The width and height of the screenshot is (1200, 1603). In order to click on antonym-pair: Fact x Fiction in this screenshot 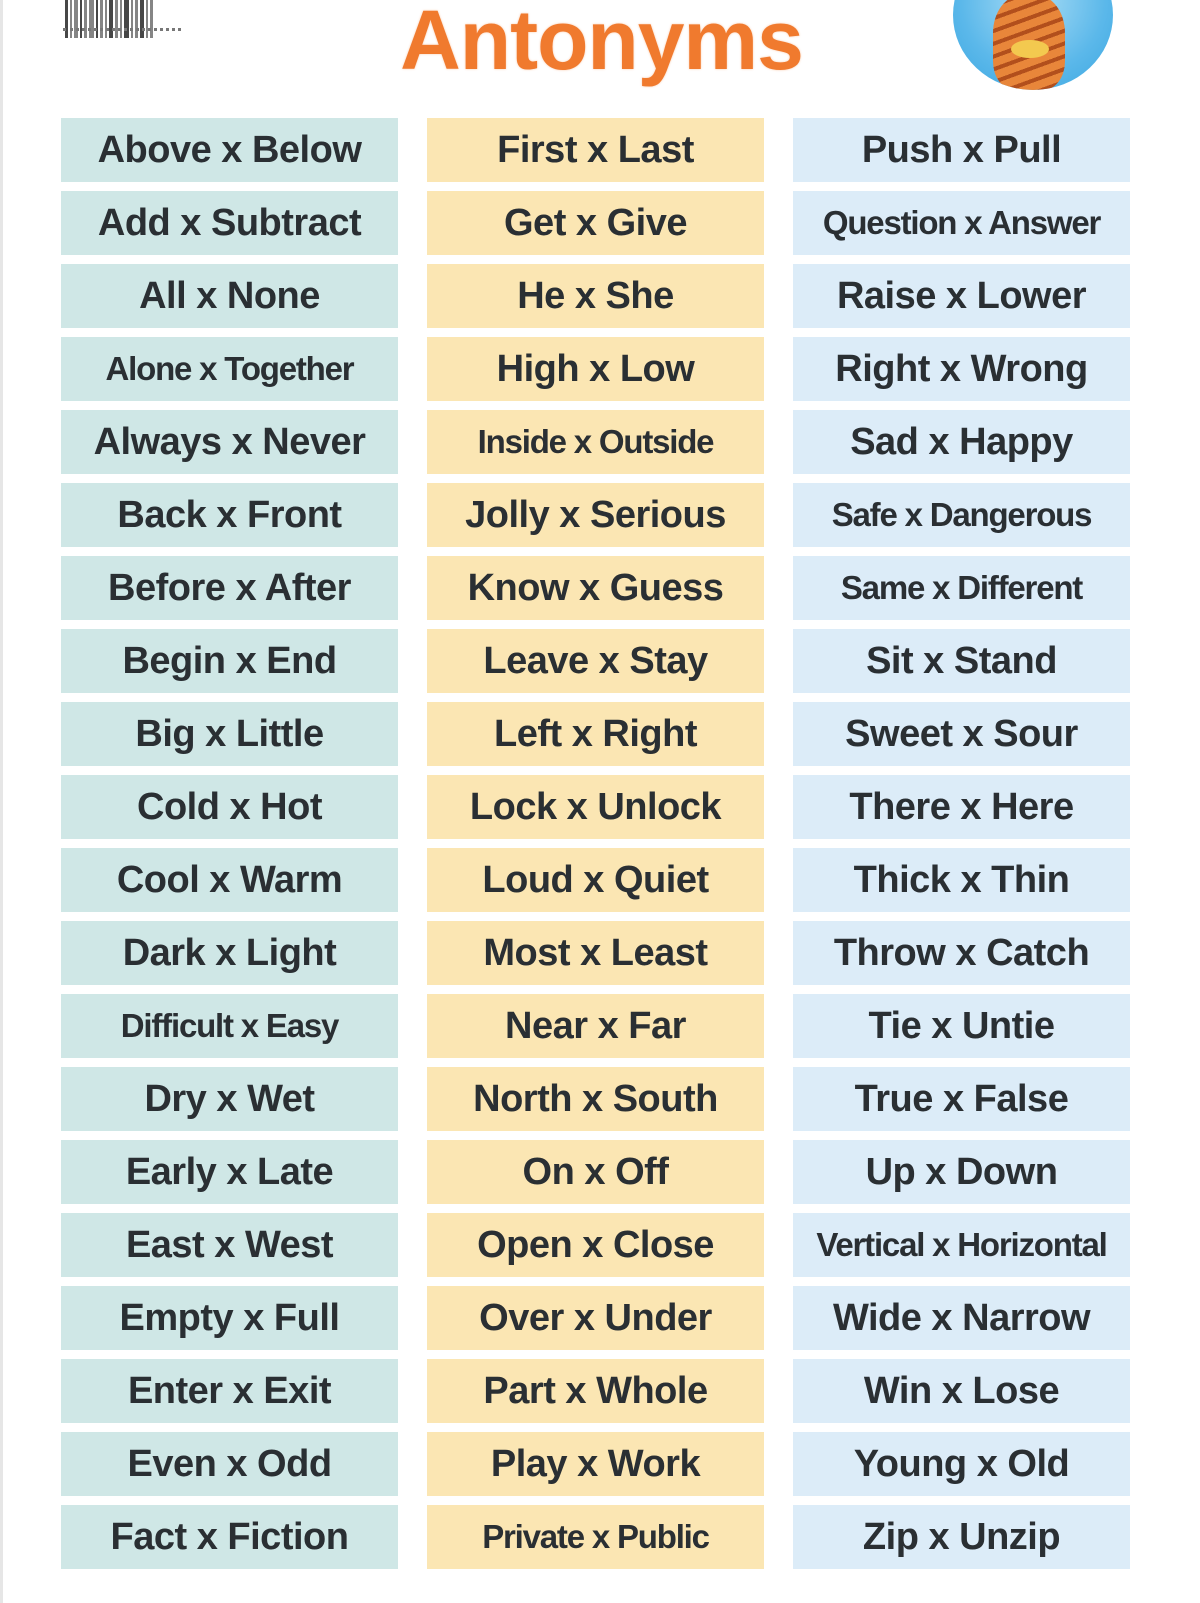, I will do `click(229, 1537)`.